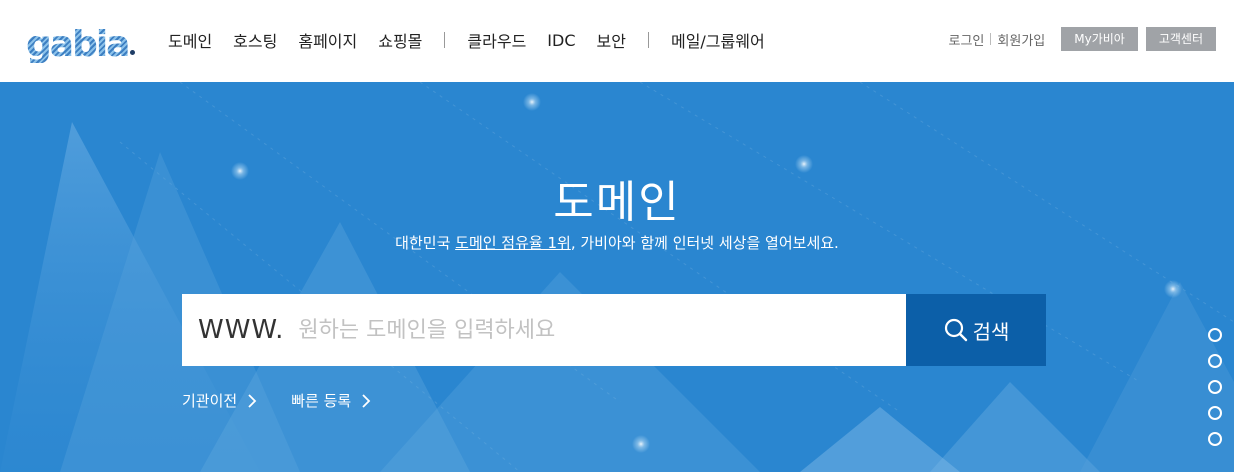  Describe the element at coordinates (190, 40) in the screenshot. I see `nav-domain: 도메인` at that location.